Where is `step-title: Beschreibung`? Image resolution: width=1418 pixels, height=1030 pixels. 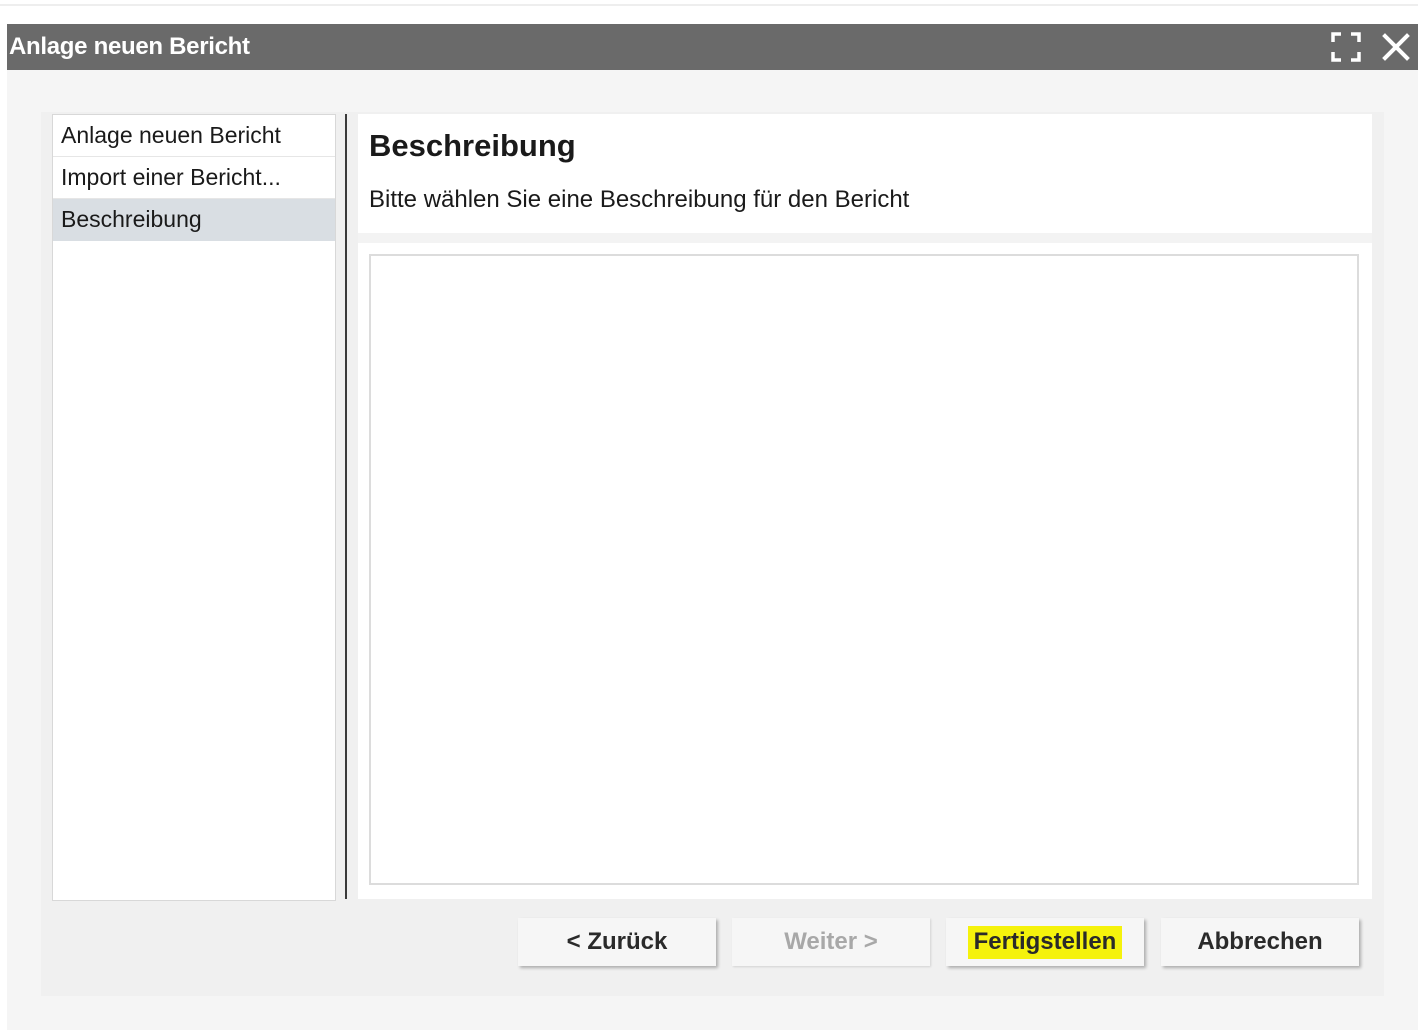
step-title: Beschreibung is located at coordinates (472, 145).